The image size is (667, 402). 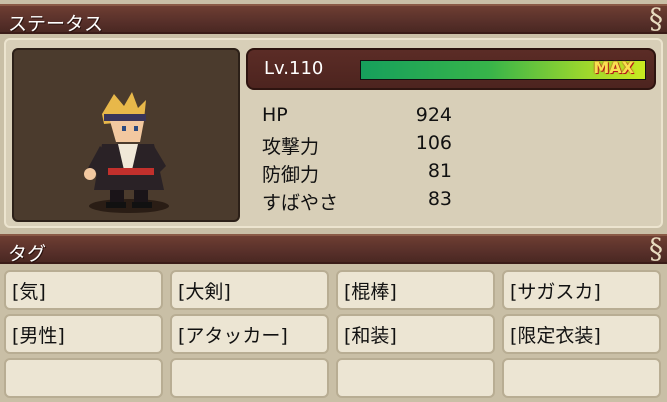 I want to click on stat-label: HP, so click(x=275, y=115).